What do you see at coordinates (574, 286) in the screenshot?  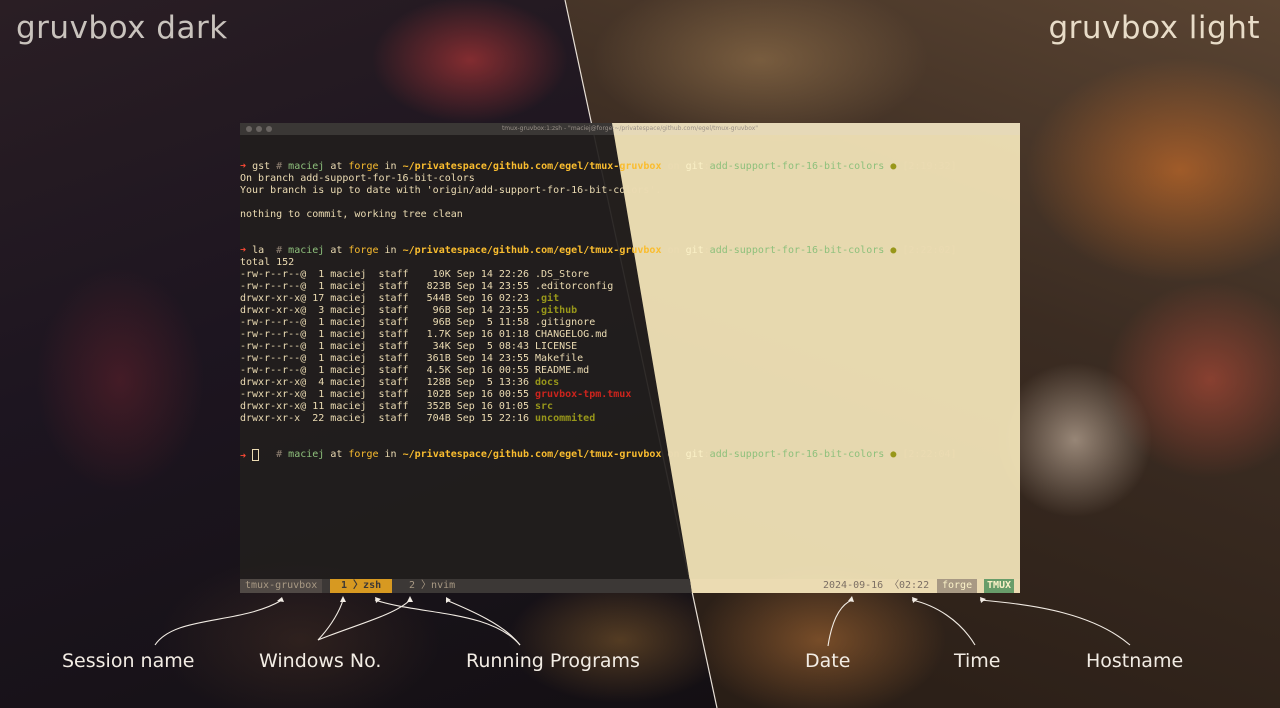 I see `listing-filename: .editorconfig` at bounding box center [574, 286].